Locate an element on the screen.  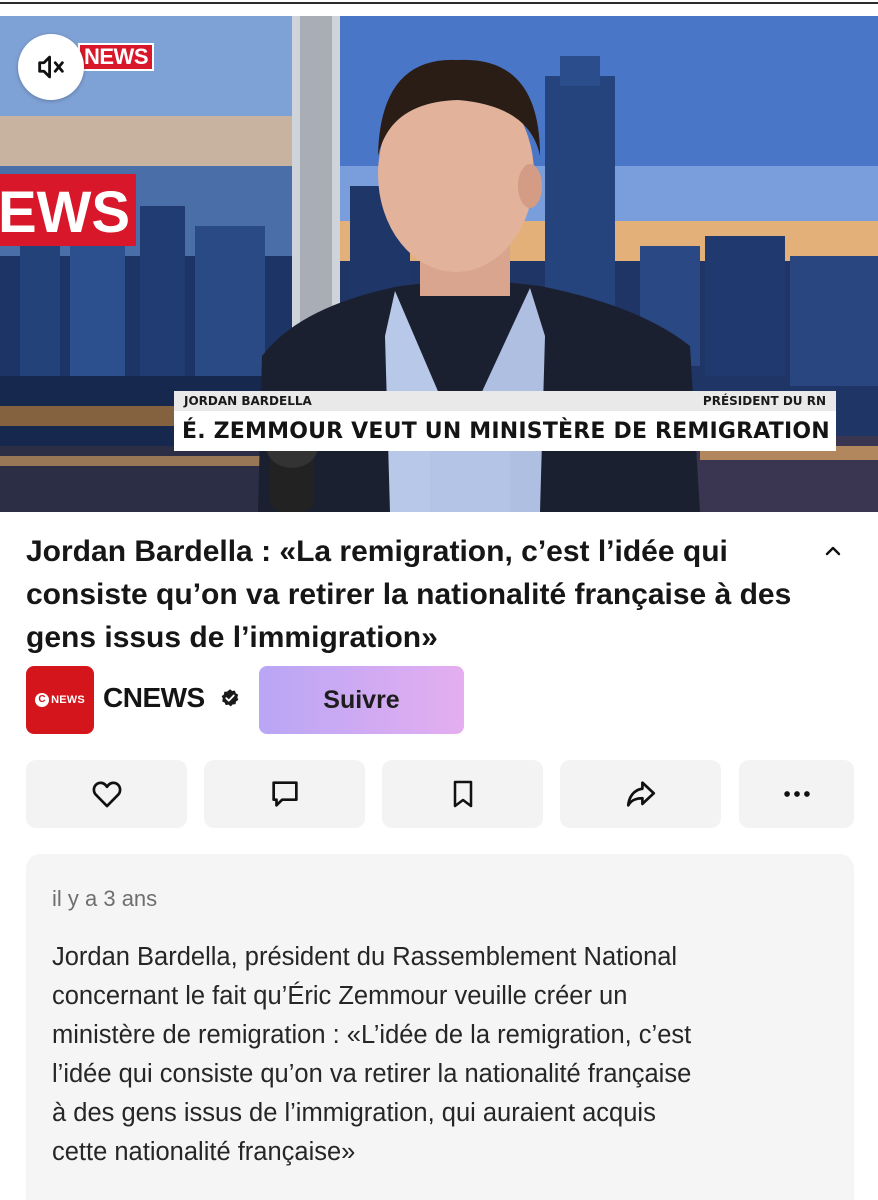
speaker-muted-icon is located at coordinates (51, 67).